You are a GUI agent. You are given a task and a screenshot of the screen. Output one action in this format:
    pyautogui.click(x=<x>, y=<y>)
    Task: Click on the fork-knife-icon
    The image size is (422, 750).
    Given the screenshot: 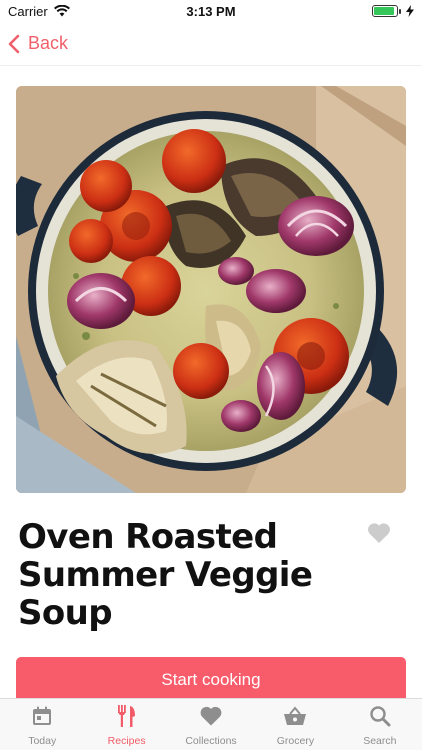 What is the action you would take?
    pyautogui.click(x=127, y=716)
    